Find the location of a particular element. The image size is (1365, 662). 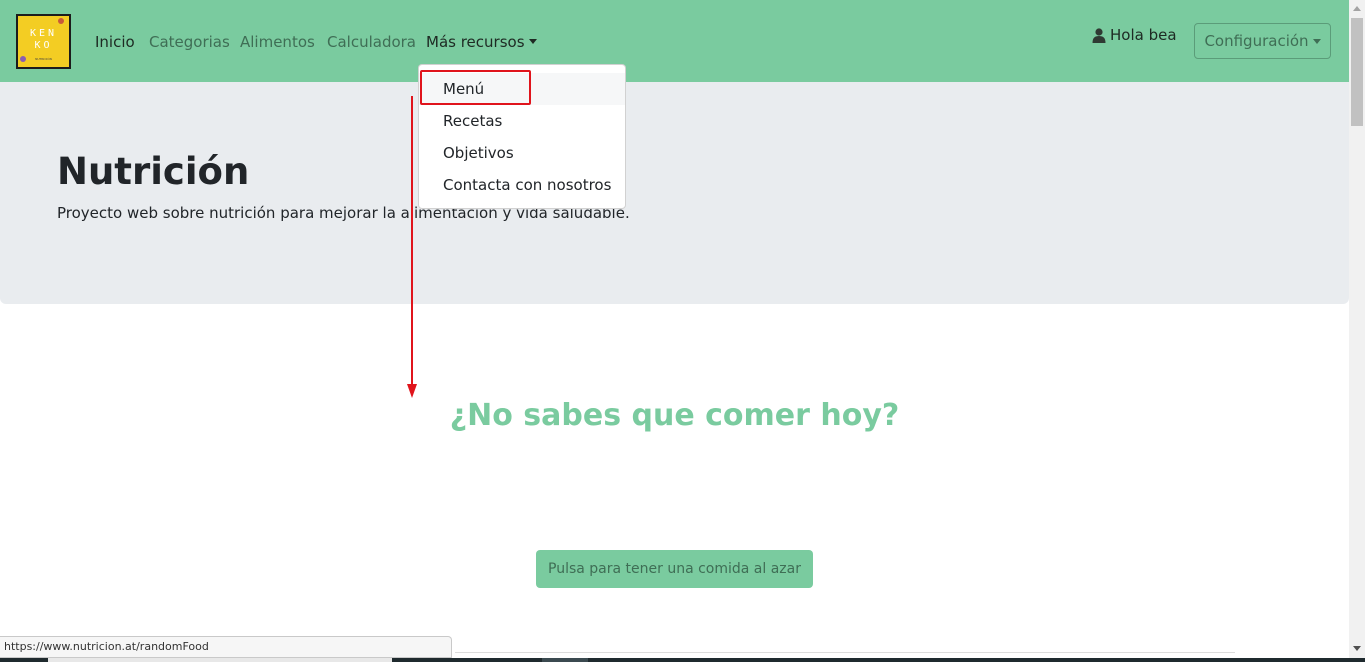

scroll-up-arrow-icon is located at coordinates (1357, 8).